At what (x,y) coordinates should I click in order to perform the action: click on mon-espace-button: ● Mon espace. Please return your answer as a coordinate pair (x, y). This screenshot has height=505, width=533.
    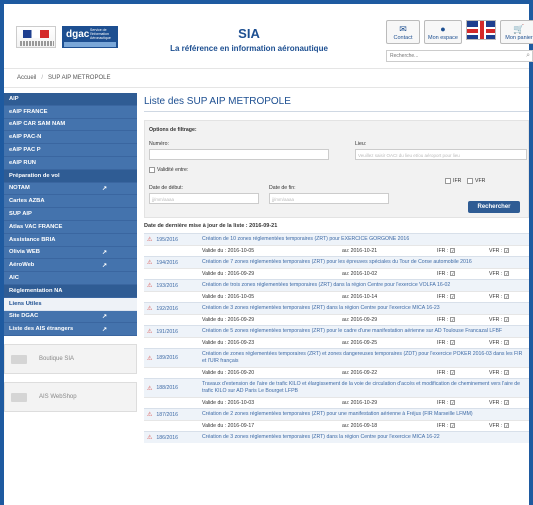
    Looking at the image, I should click on (443, 32).